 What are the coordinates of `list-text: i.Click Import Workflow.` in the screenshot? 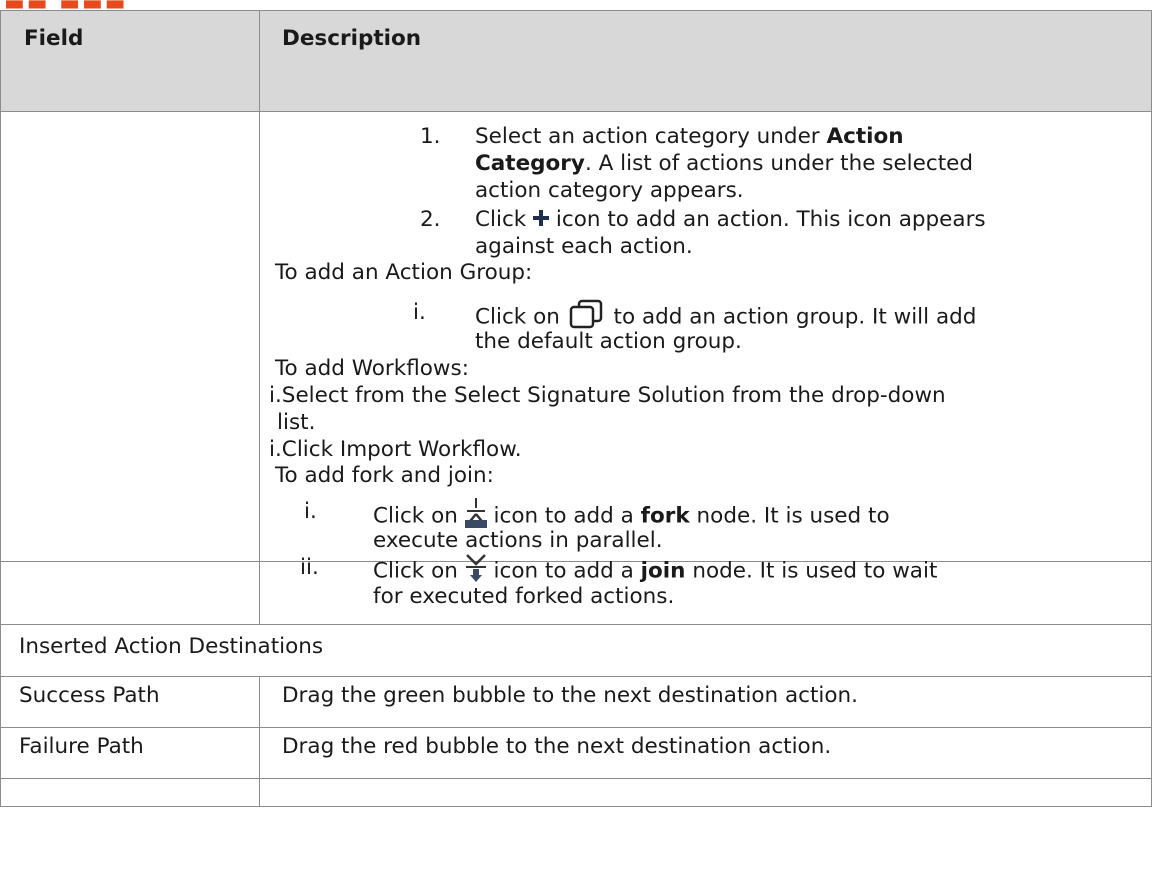 It's located at (395, 449).